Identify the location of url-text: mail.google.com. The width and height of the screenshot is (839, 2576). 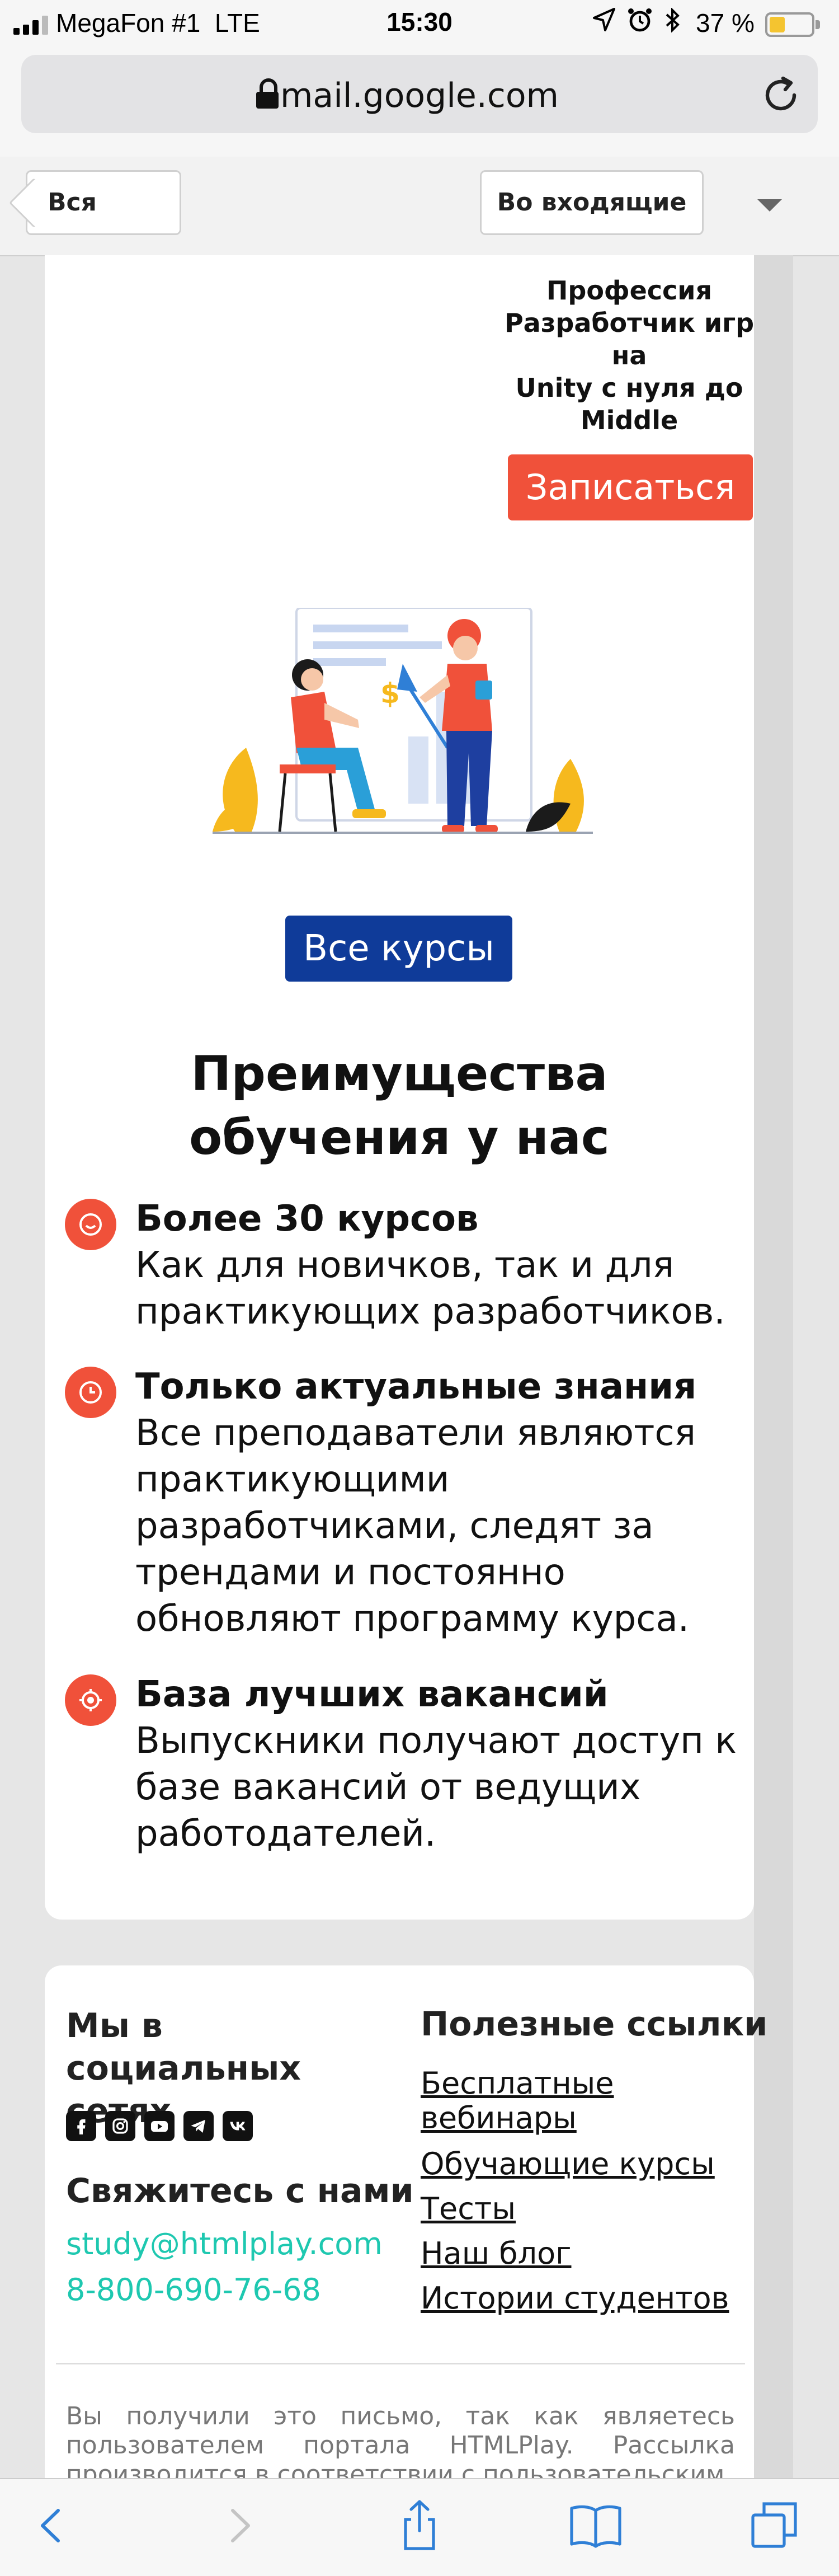
(419, 95).